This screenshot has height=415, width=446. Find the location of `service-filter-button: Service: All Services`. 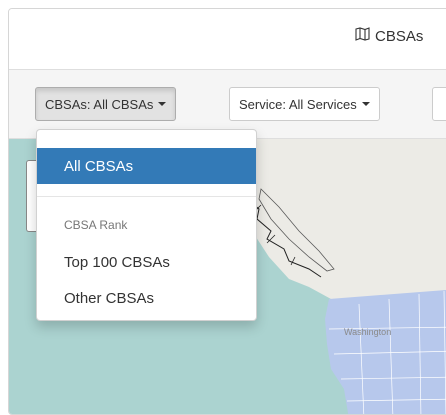

service-filter-button: Service: All Services is located at coordinates (304, 104).